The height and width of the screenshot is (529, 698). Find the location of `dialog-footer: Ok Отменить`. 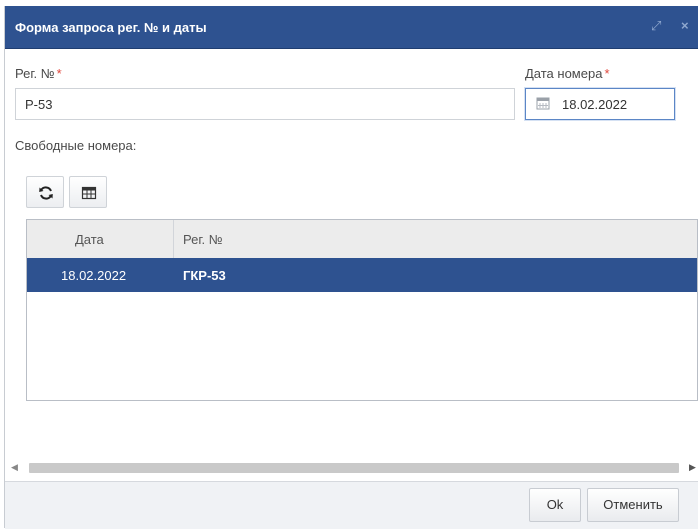

dialog-footer: Ok Отменить is located at coordinates (351, 505).